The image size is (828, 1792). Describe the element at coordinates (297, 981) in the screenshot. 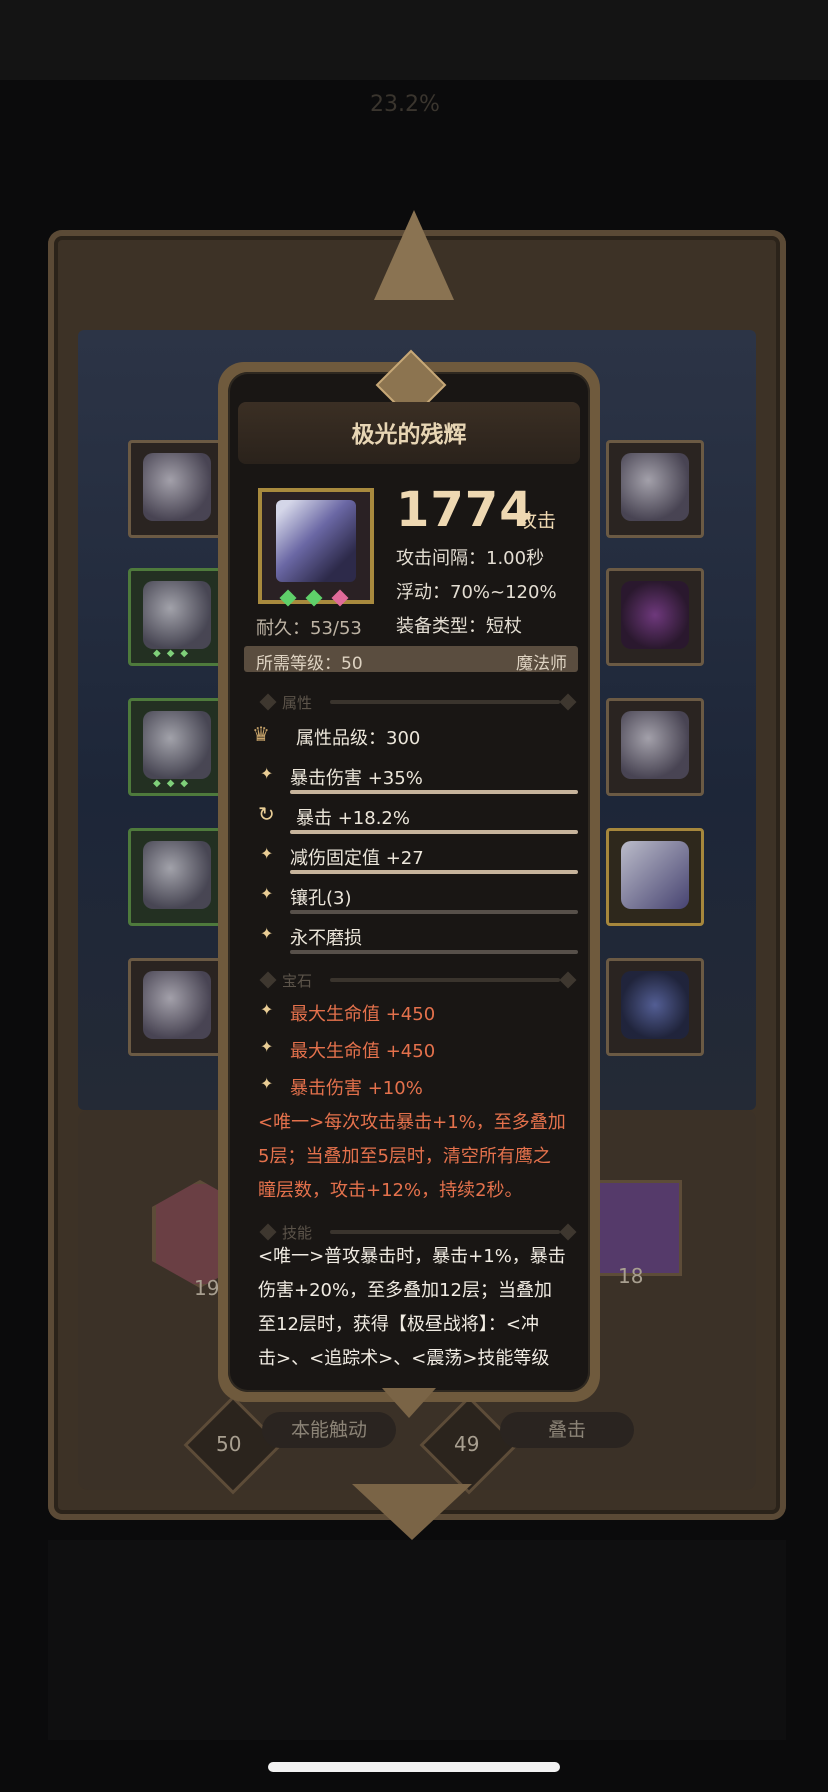

I see `gems-header: 宝石` at that location.